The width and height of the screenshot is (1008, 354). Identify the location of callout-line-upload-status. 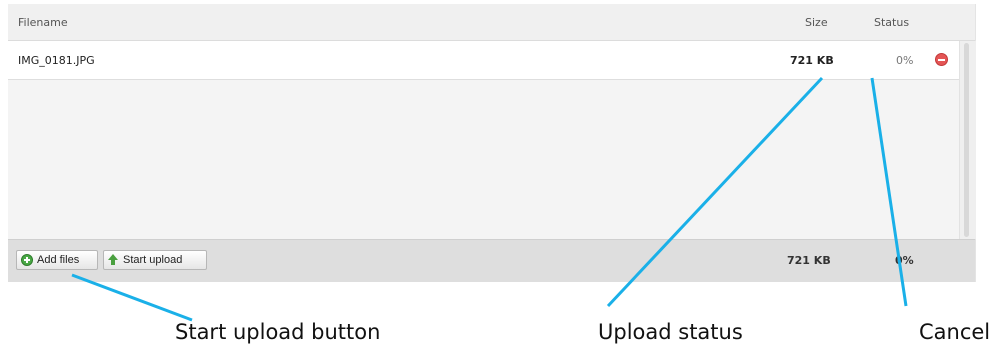
(715, 192).